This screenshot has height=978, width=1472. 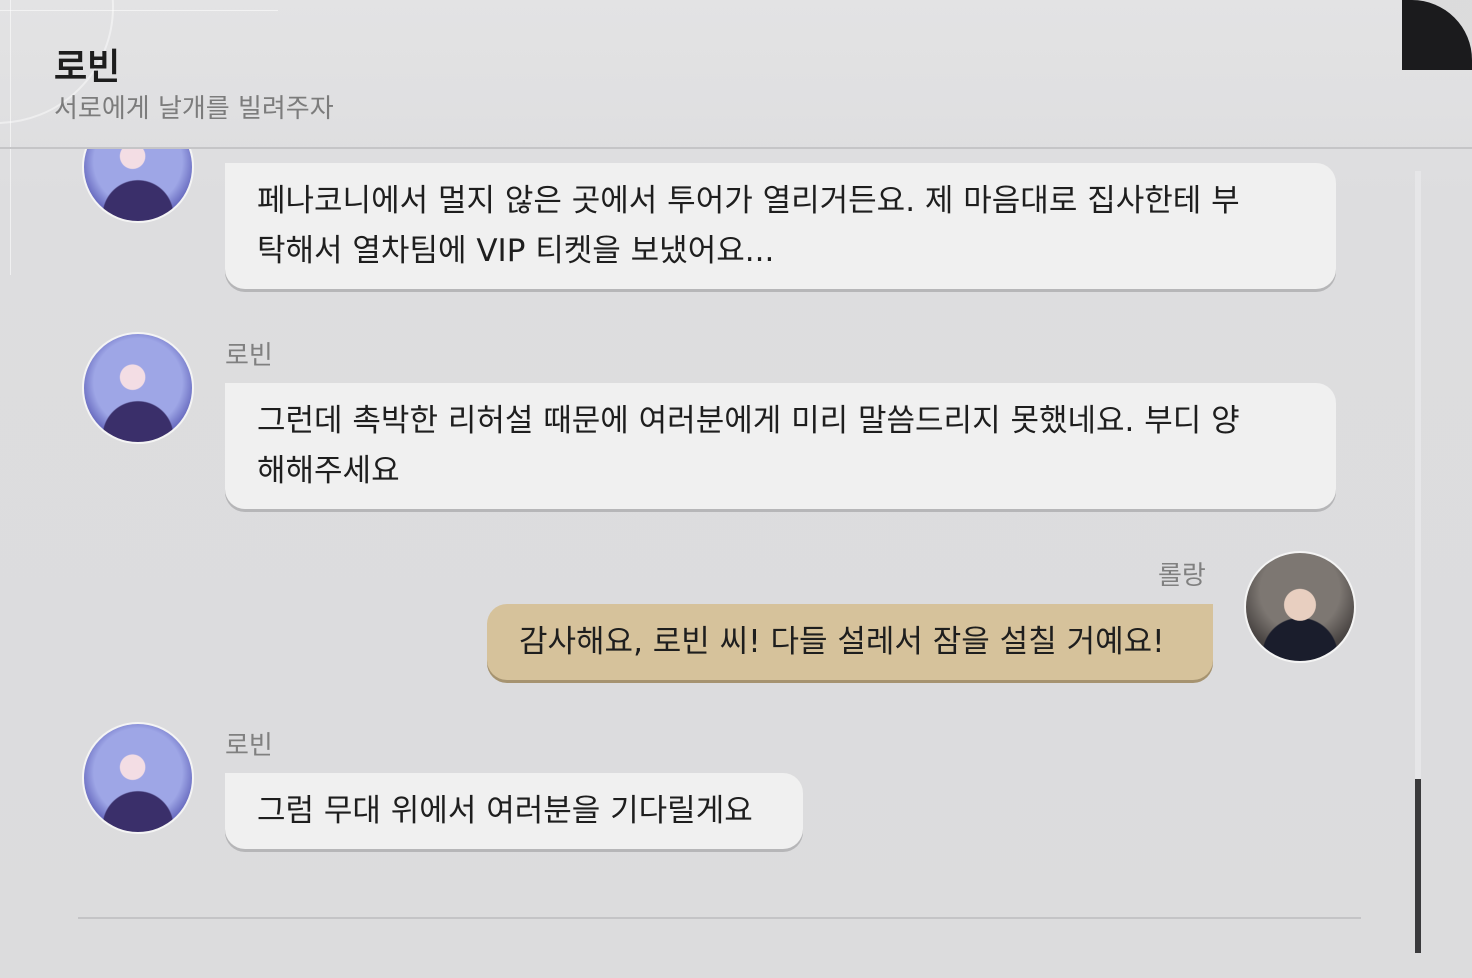 What do you see at coordinates (719, 918) in the screenshot?
I see `input-divider` at bounding box center [719, 918].